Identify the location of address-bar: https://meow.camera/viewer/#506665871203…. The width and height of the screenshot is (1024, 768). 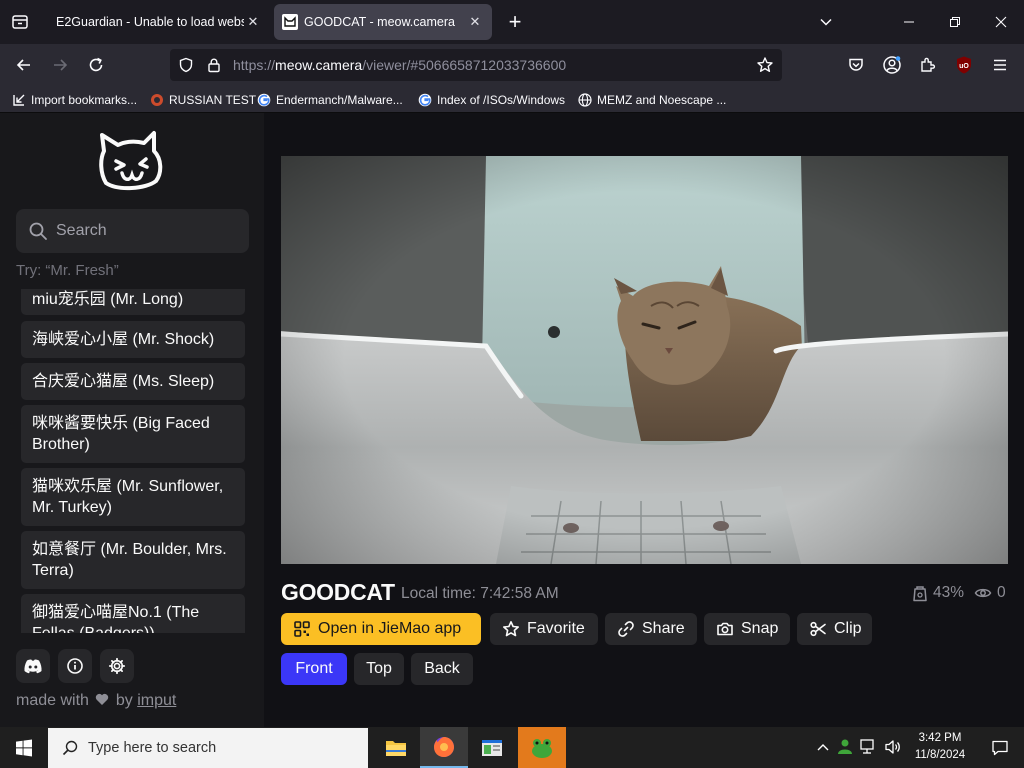
(476, 65).